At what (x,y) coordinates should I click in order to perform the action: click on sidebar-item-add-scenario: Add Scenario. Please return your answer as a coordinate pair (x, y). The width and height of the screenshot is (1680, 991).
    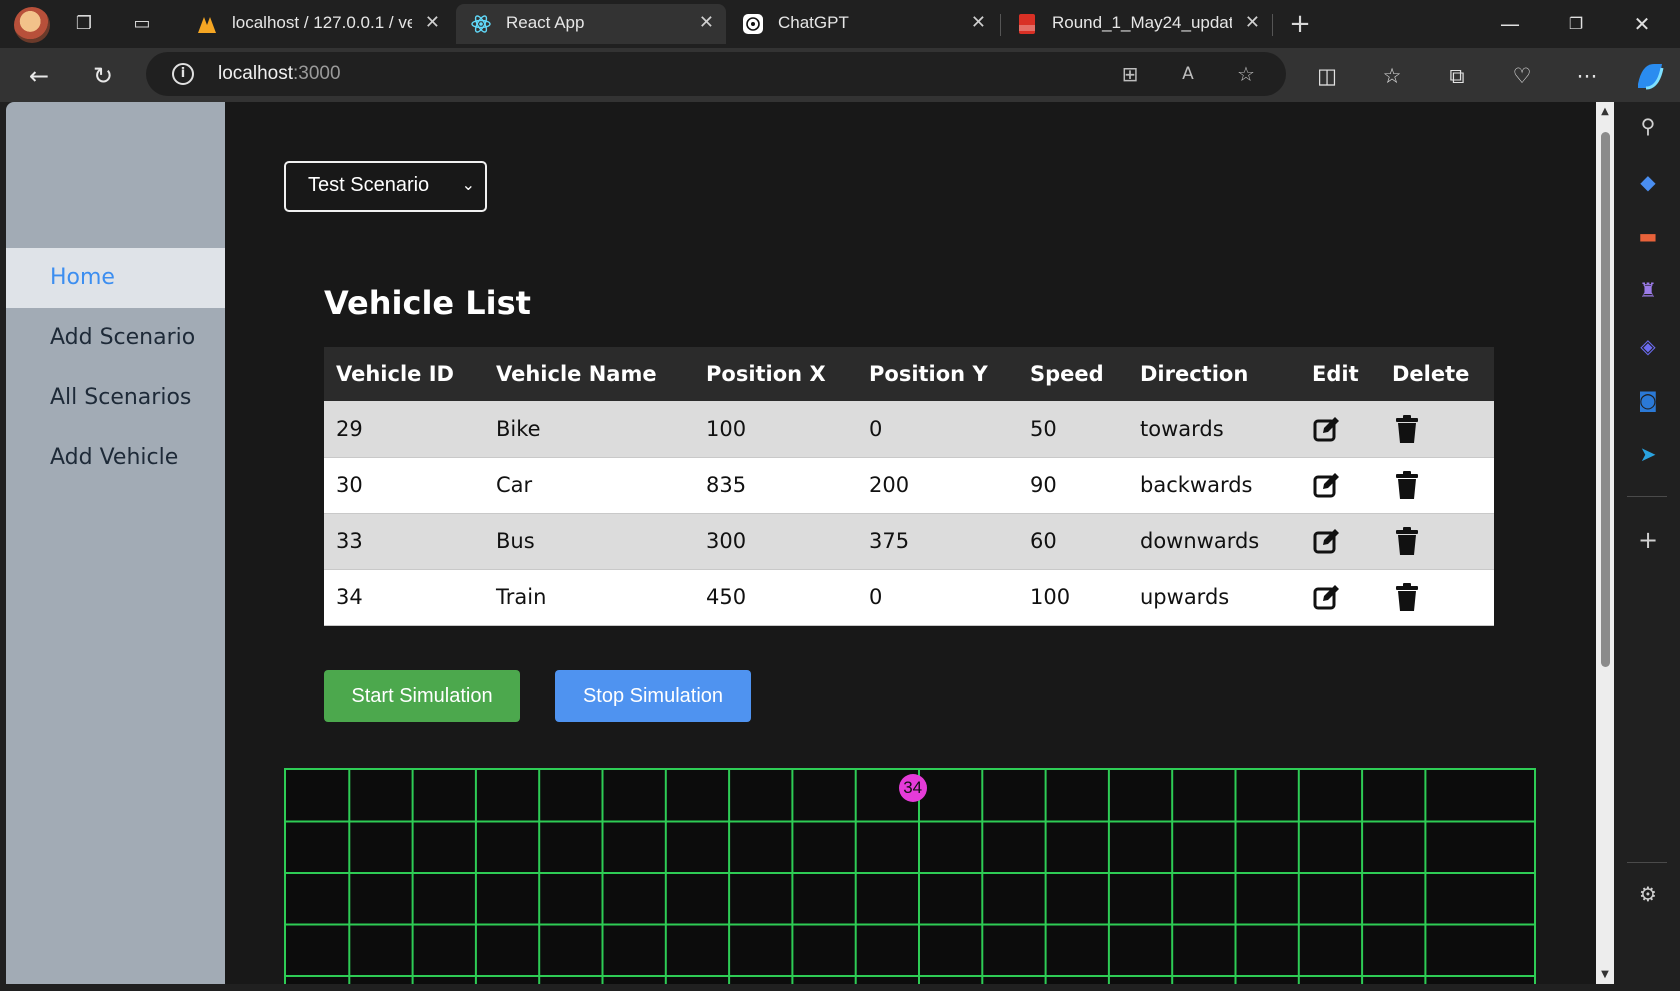
    Looking at the image, I should click on (115, 338).